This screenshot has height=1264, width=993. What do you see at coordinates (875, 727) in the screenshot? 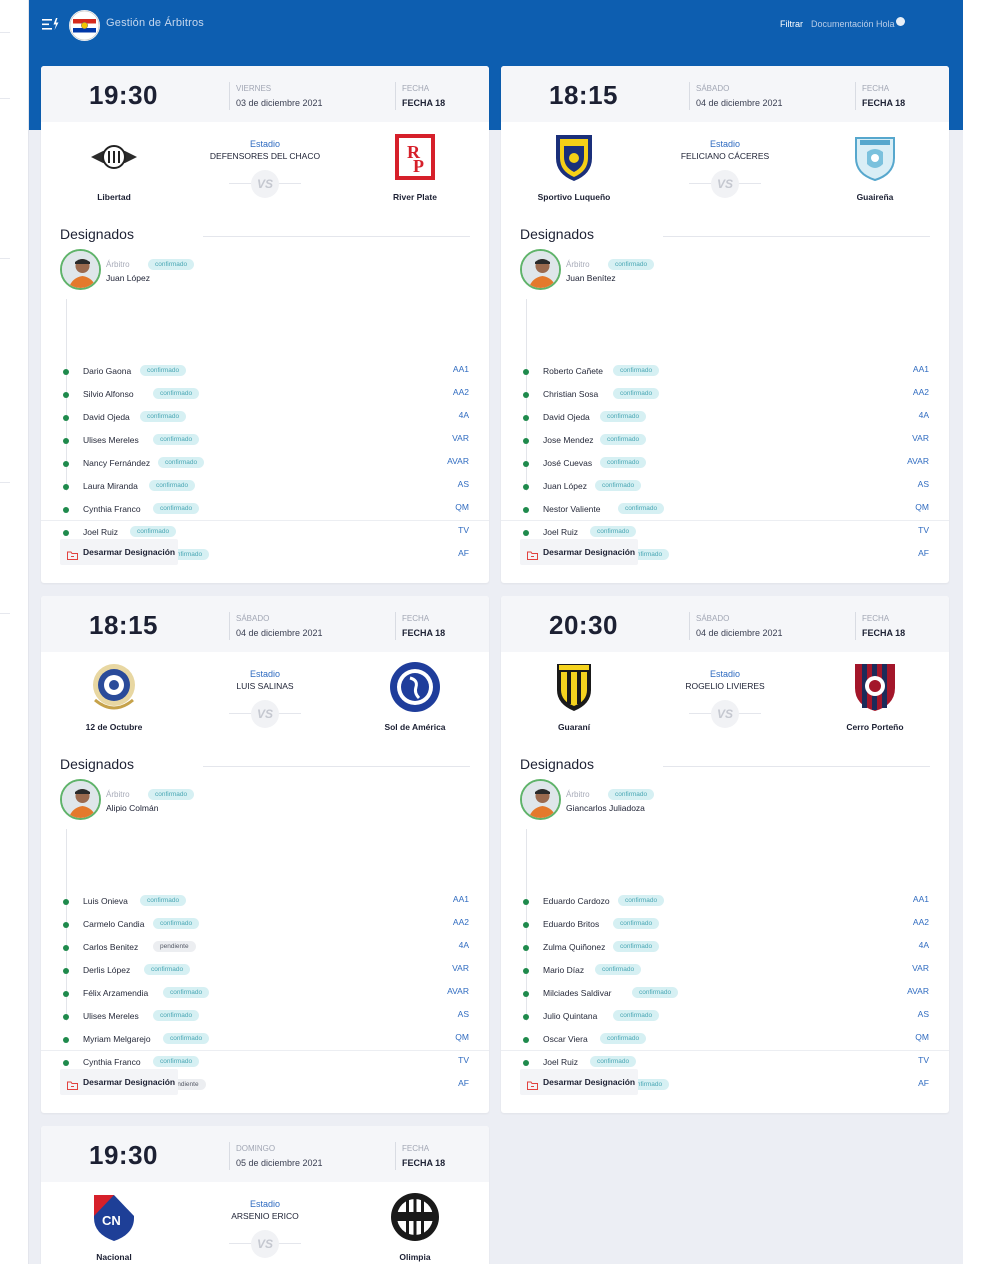
I see `away-team-name: Cerro Porteño` at bounding box center [875, 727].